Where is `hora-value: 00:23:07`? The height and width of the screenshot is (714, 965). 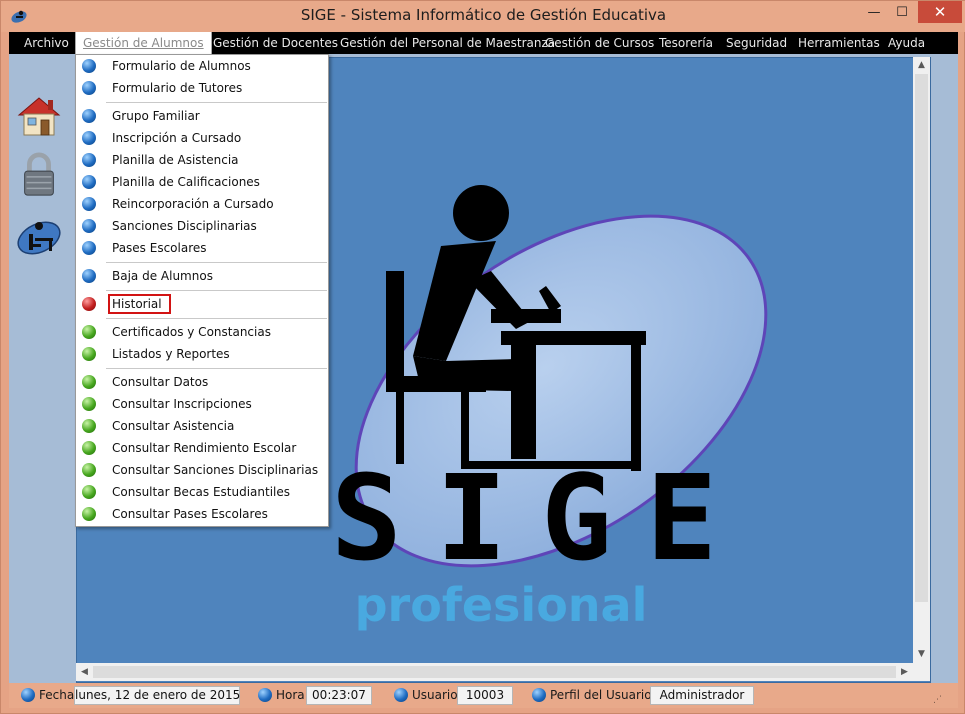 hora-value: 00:23:07 is located at coordinates (339, 695).